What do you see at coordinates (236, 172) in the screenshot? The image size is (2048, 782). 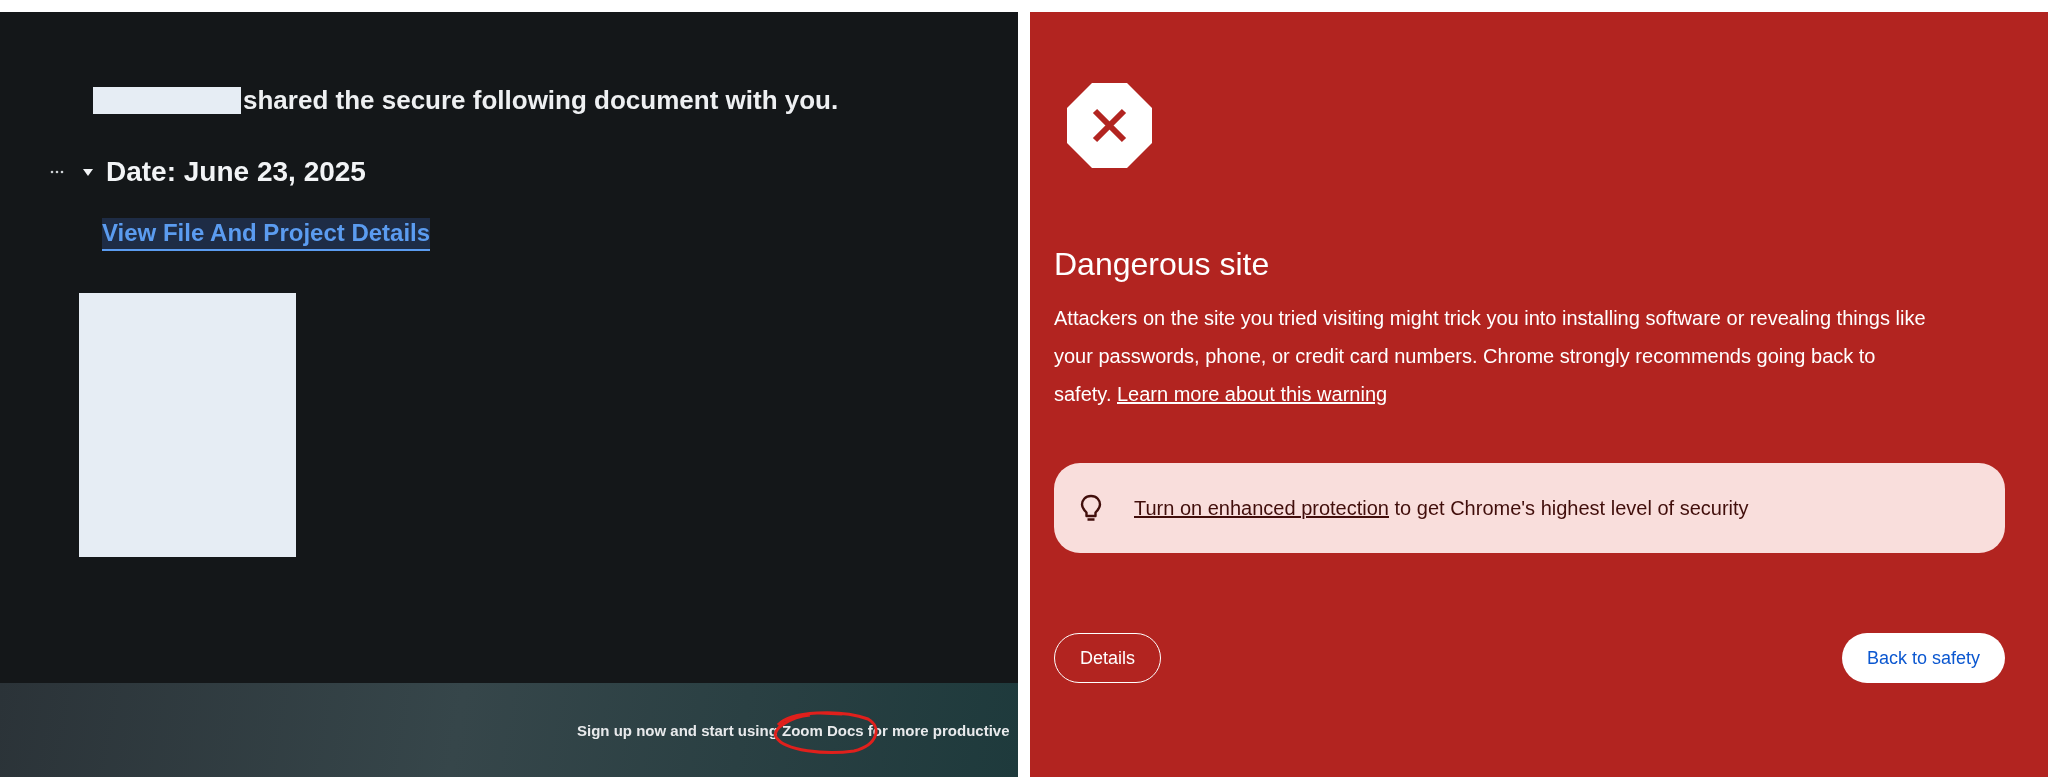 I see `section-heading: Date: June 23, 2025` at bounding box center [236, 172].